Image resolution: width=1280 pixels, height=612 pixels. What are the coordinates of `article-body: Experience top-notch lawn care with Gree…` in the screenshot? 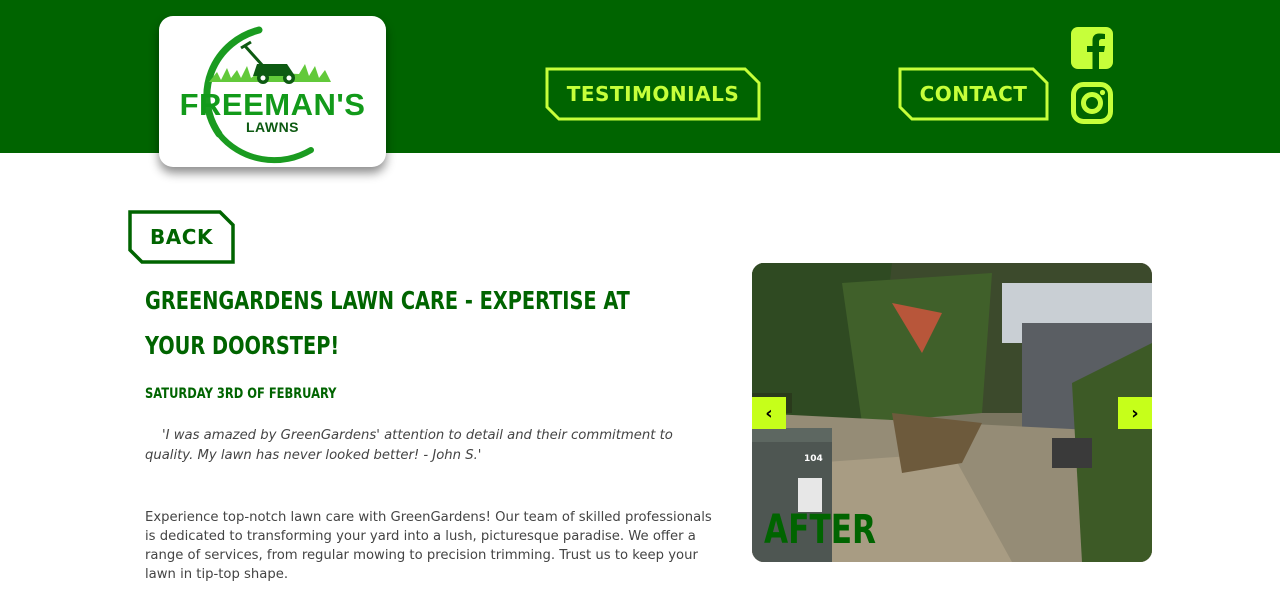 It's located at (428, 546).